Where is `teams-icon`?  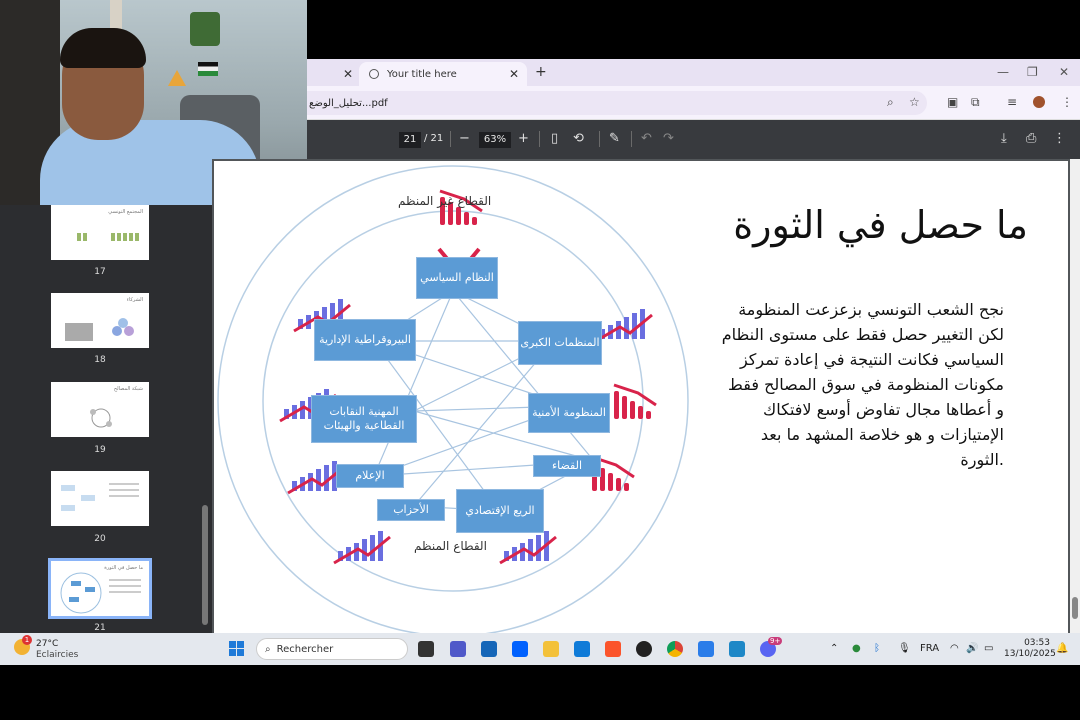 teams-icon is located at coordinates (458, 649).